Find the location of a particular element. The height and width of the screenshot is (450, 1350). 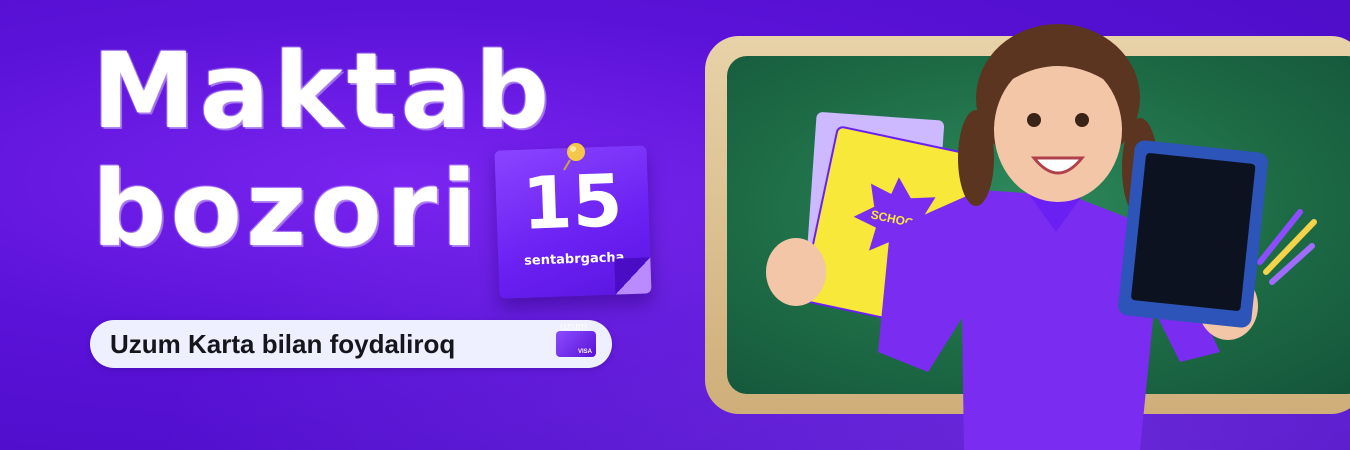

uzum-karta-cta-text: Uzum Karta bilan foydaliroq is located at coordinates (283, 343).